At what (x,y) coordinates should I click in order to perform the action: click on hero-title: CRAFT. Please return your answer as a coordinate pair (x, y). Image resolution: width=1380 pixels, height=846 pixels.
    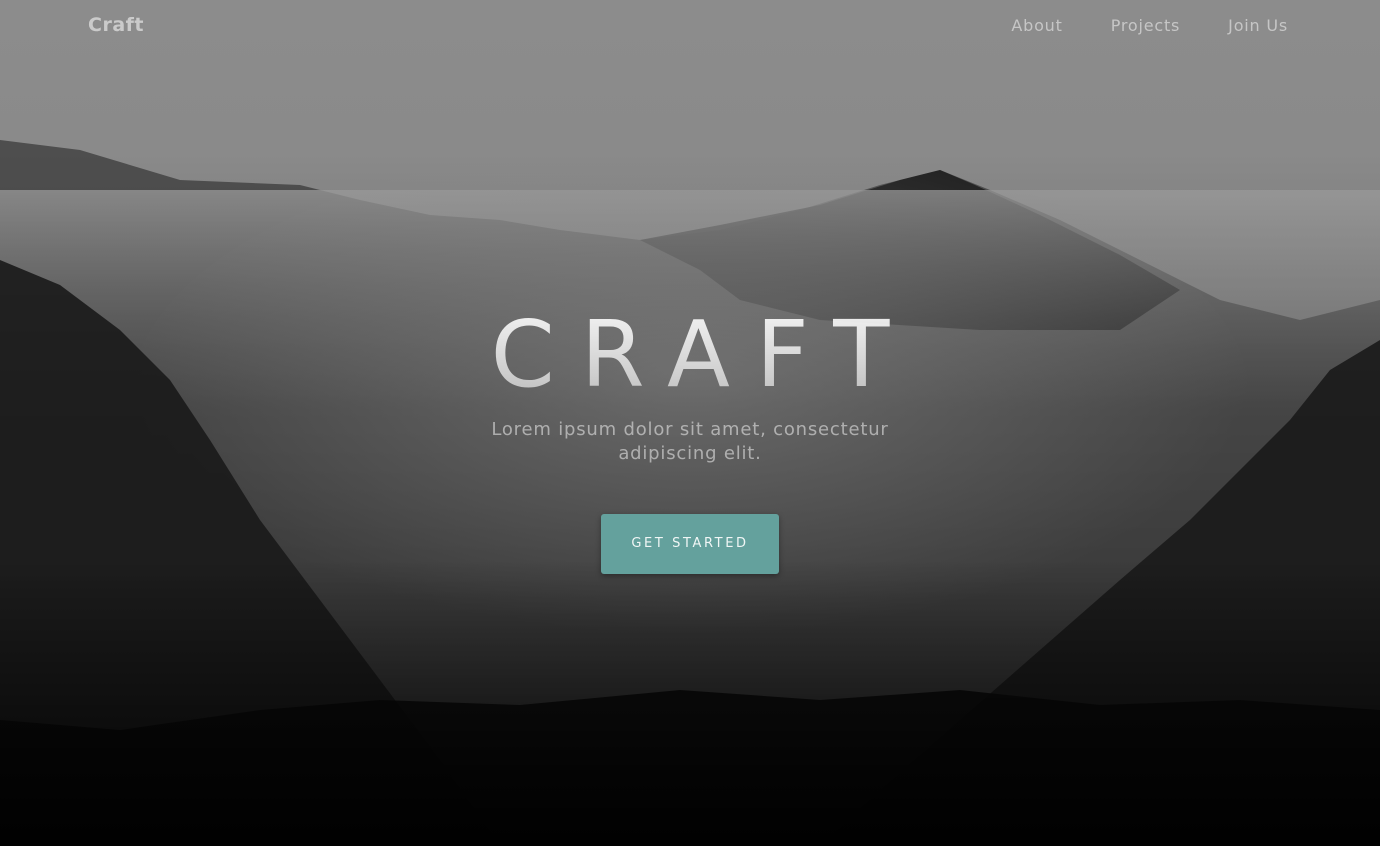
    Looking at the image, I should click on (690, 355).